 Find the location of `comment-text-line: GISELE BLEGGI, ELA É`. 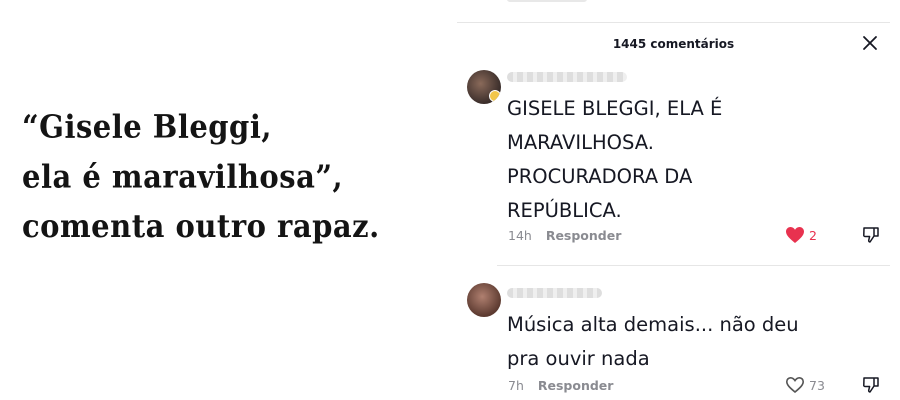

comment-text-line: GISELE BLEGGI, ELA É is located at coordinates (615, 108).